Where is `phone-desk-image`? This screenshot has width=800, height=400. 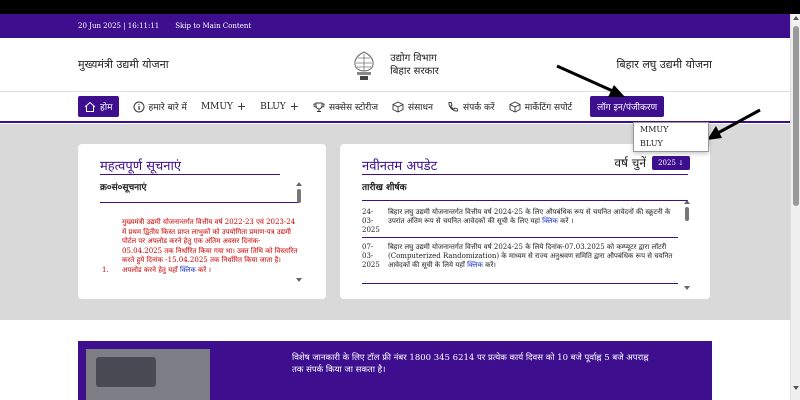
phone-desk-image is located at coordinates (126, 372).